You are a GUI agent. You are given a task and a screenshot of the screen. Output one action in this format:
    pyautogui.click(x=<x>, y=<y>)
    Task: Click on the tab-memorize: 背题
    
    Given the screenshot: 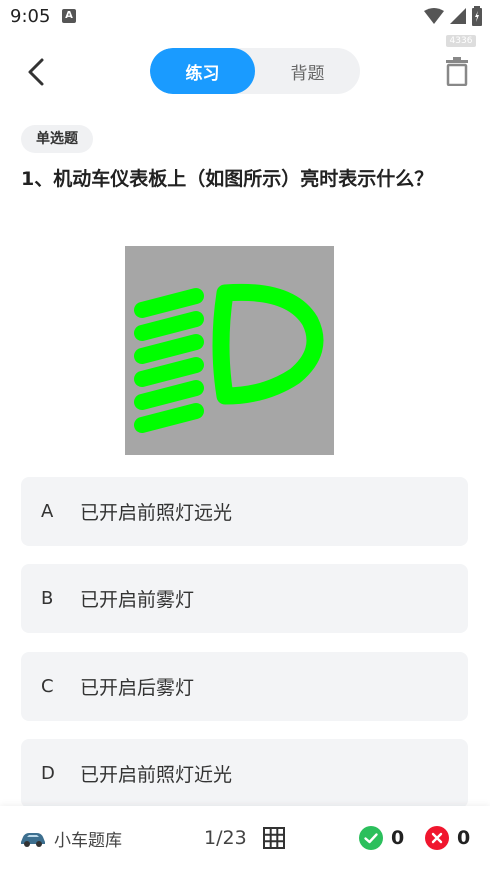 What is the action you would take?
    pyautogui.click(x=307, y=71)
    